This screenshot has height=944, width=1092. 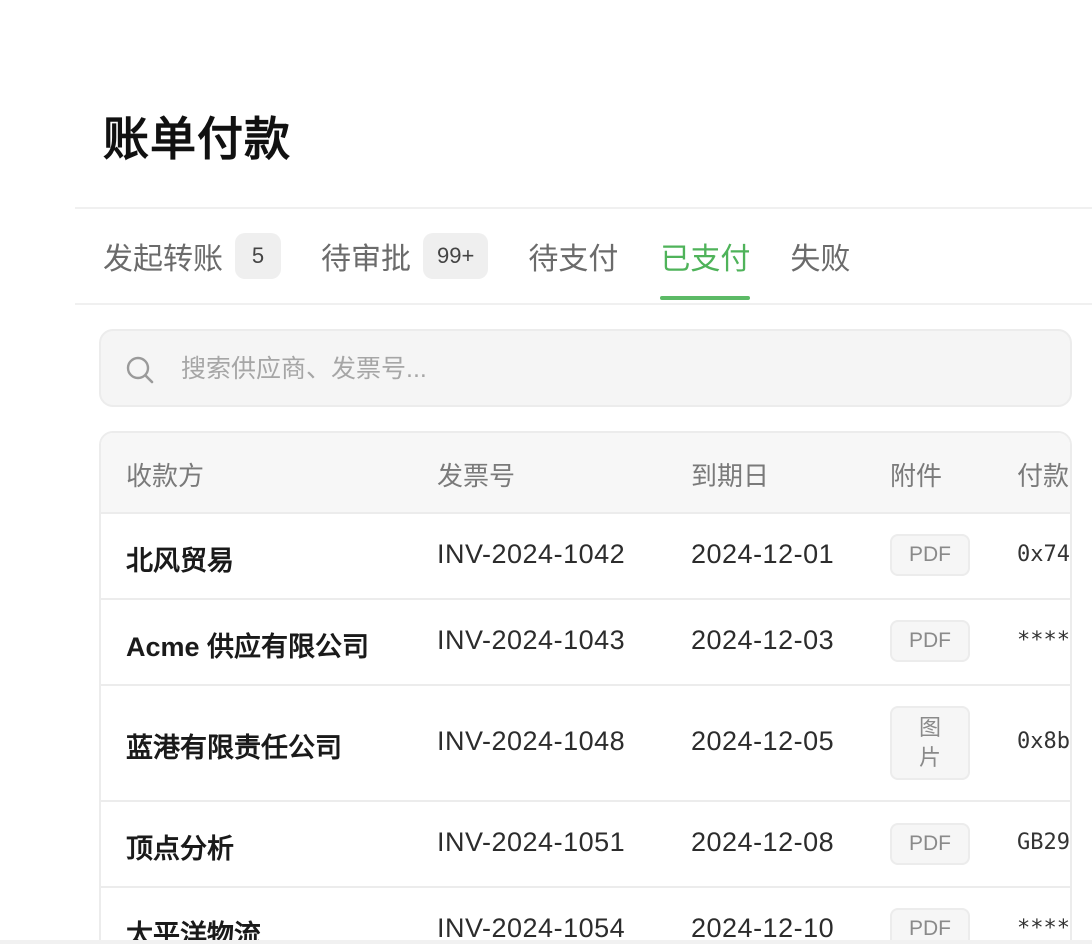 What do you see at coordinates (820, 259) in the screenshot?
I see `tab-label: 失败` at bounding box center [820, 259].